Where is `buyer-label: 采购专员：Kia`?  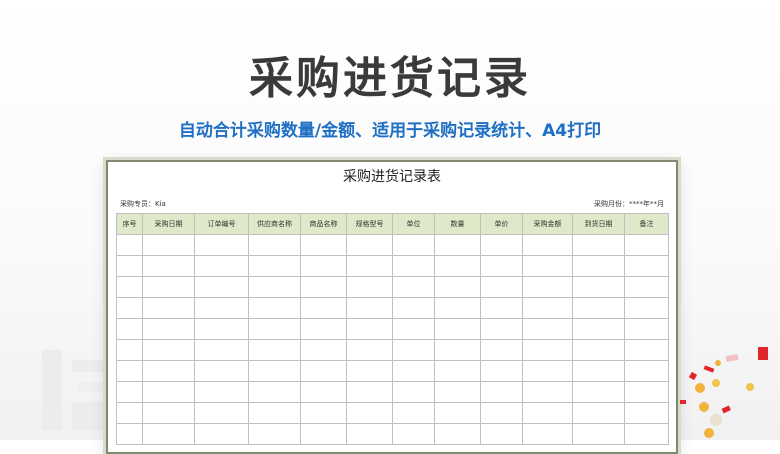
buyer-label: 采购专员：Kia is located at coordinates (143, 204).